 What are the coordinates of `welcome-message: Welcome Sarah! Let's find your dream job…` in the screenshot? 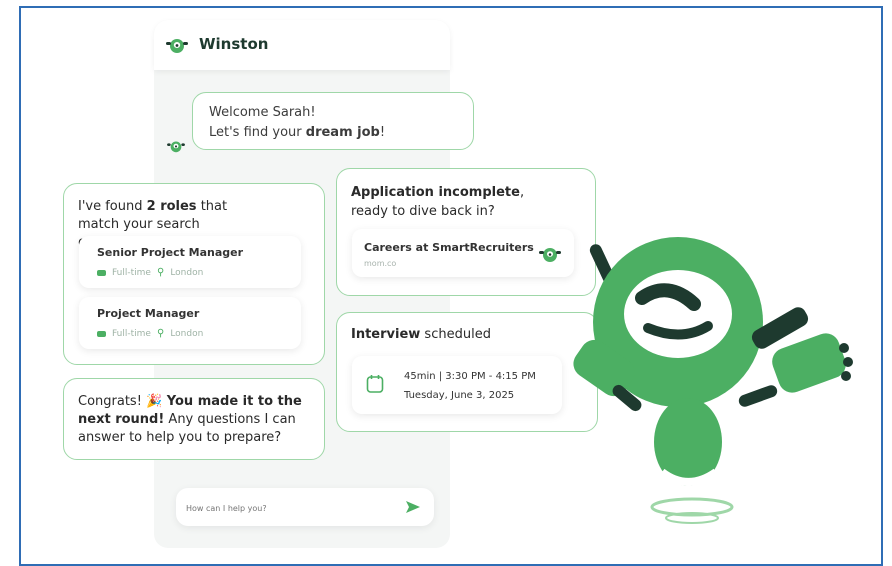 It's located at (333, 121).